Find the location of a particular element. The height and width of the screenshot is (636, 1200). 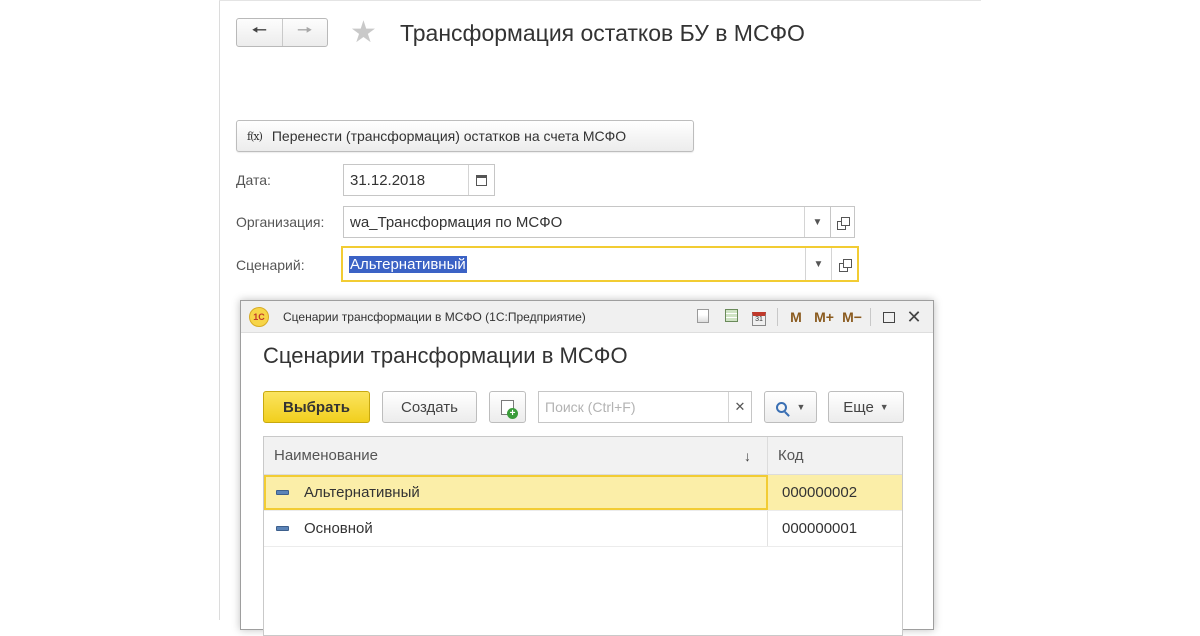

clear-search-button: ✕ is located at coordinates (739, 407).